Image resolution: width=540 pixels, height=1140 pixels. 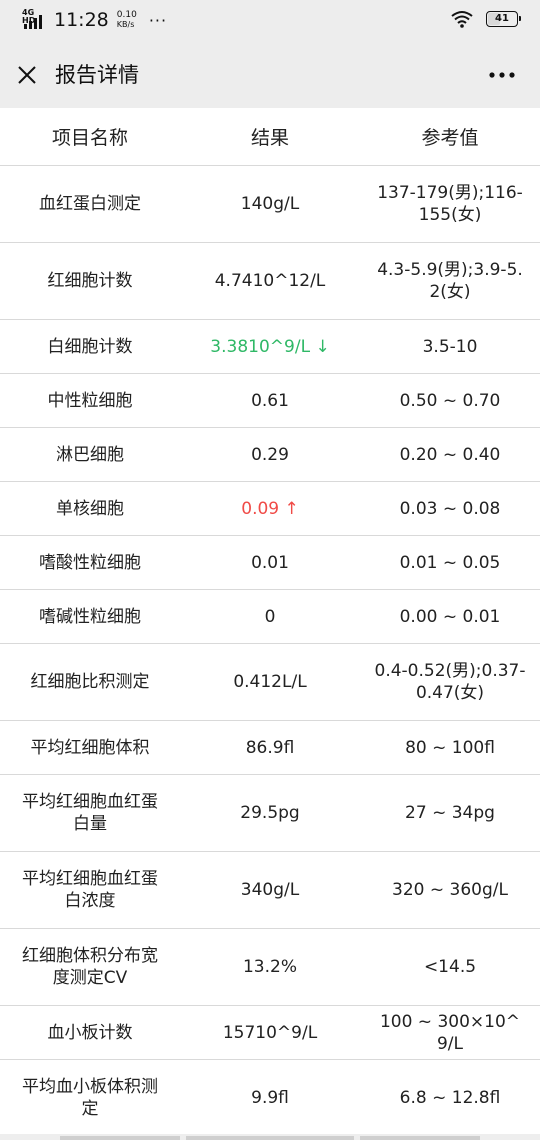 I want to click on item-result: 29.5pg, so click(x=270, y=813).